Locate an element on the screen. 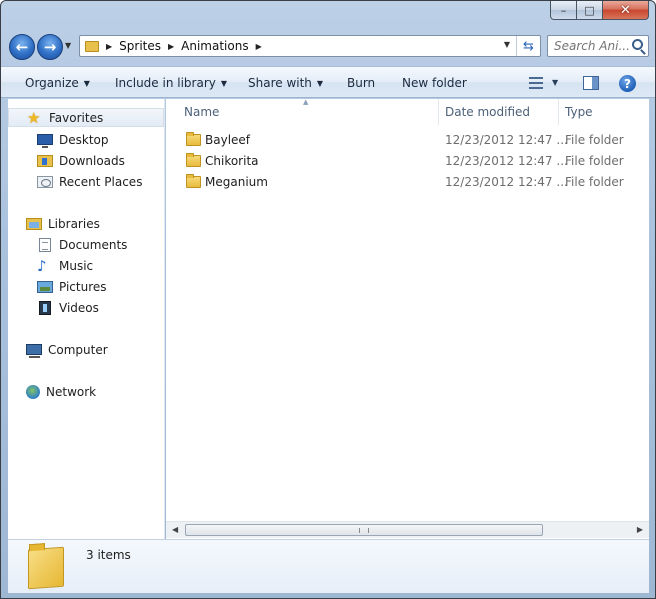  forward-arrow-icon: → is located at coordinates (50, 47).